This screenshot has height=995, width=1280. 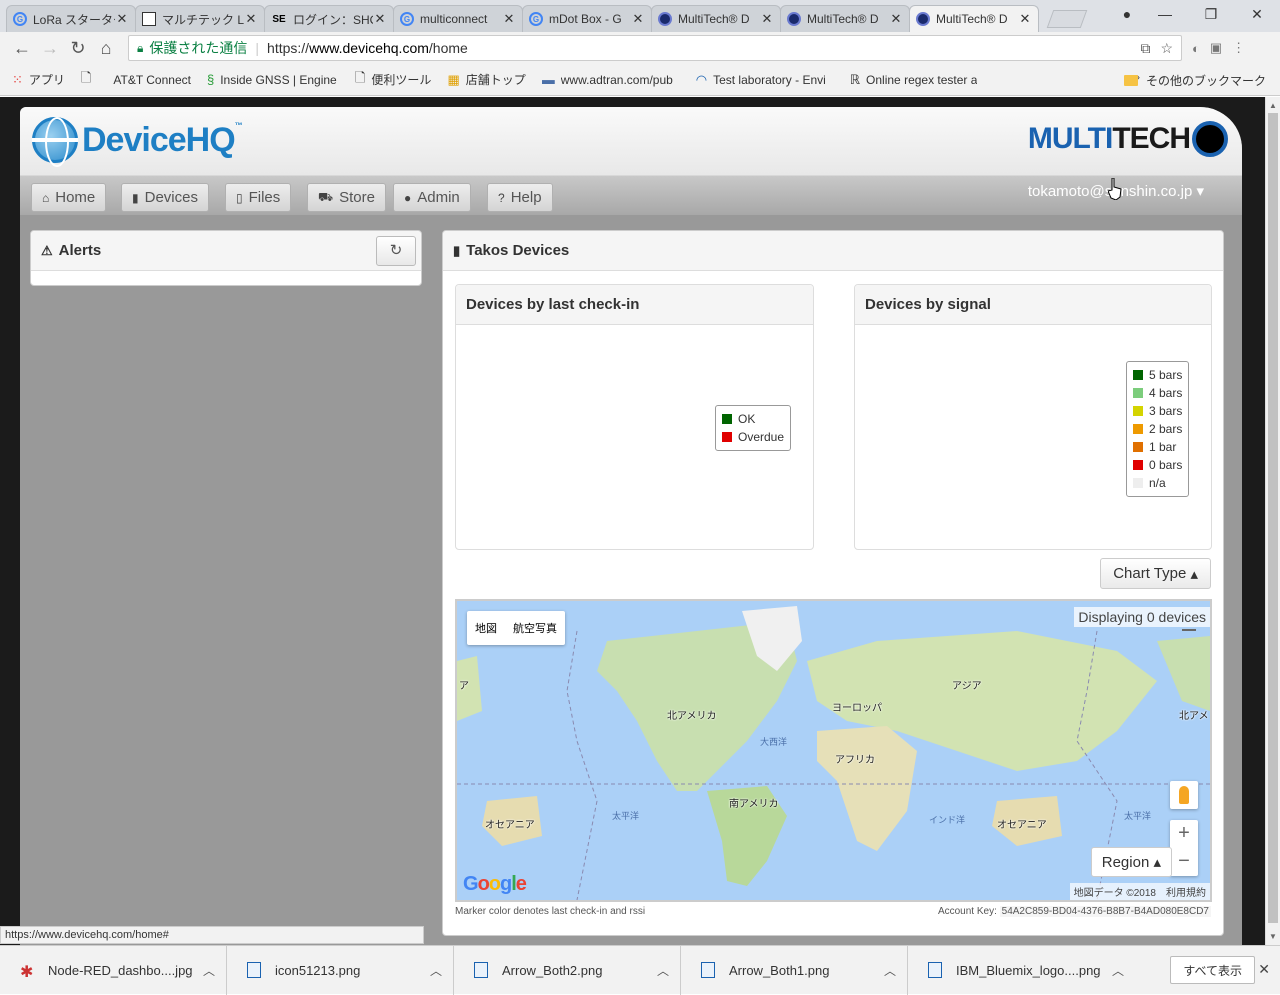 I want to click on account-key-value: 54A2C859-BD04-4376-B8B7-B4AD080E8CD7, so click(x=1105, y=911).